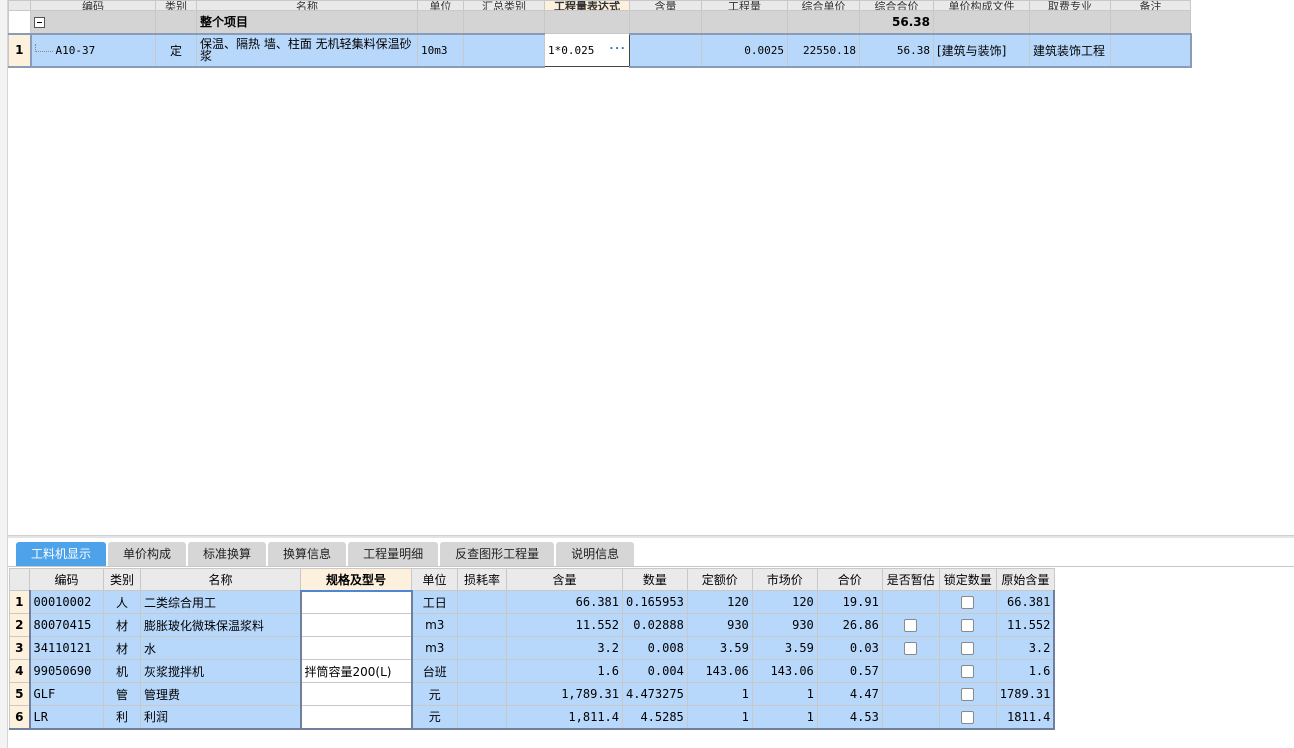  Describe the element at coordinates (784, 579) in the screenshot. I see `header-market-price: 市场价` at that location.